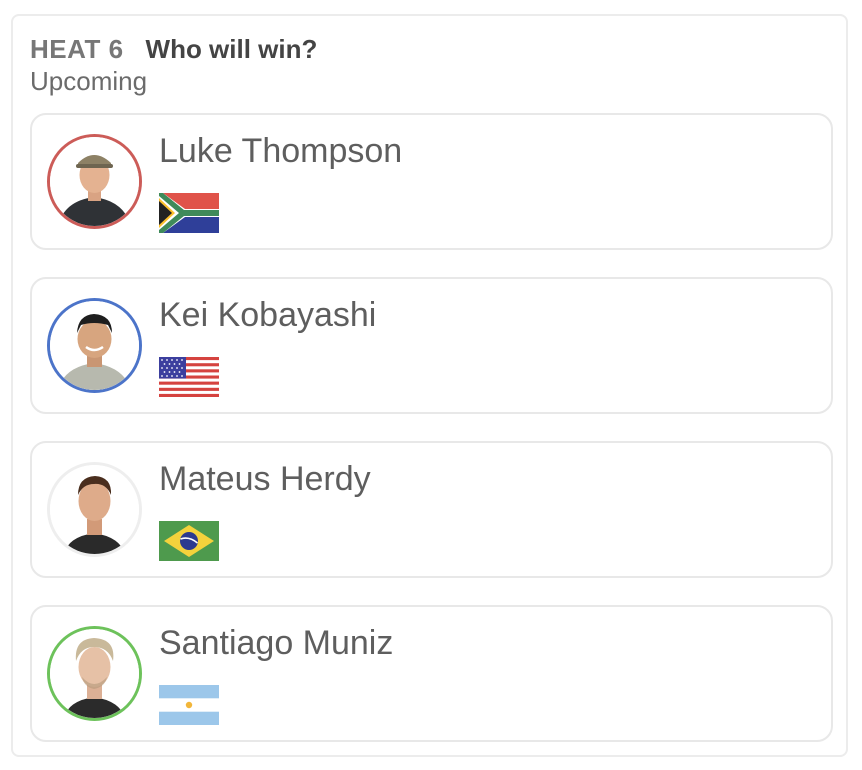 The height and width of the screenshot is (770, 862). What do you see at coordinates (189, 213) in the screenshot?
I see `south-africa-flag-icon` at bounding box center [189, 213].